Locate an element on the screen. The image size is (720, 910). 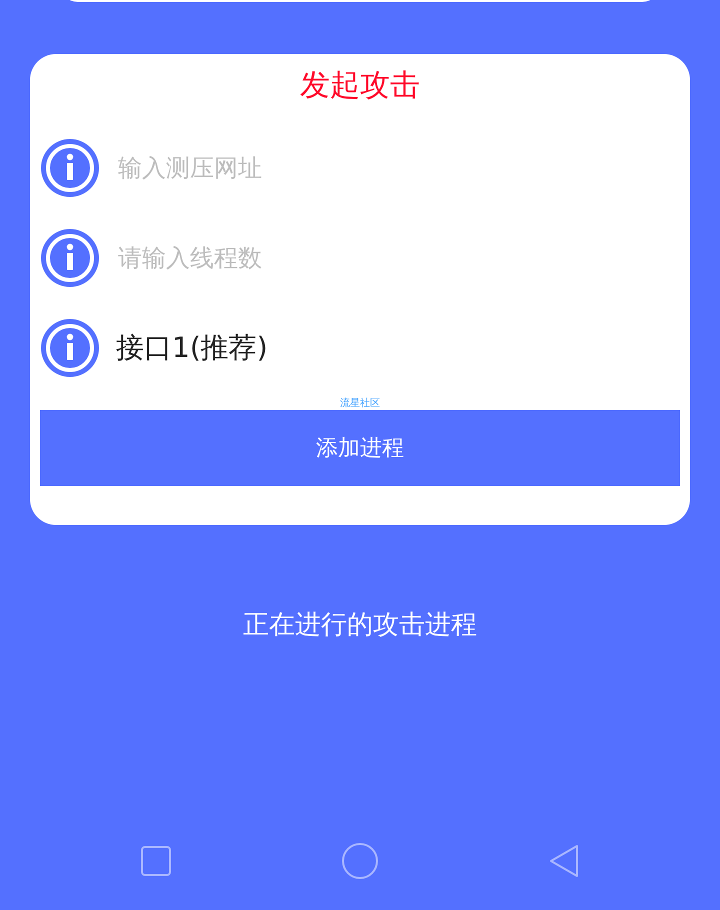
back-icon is located at coordinates (564, 861).